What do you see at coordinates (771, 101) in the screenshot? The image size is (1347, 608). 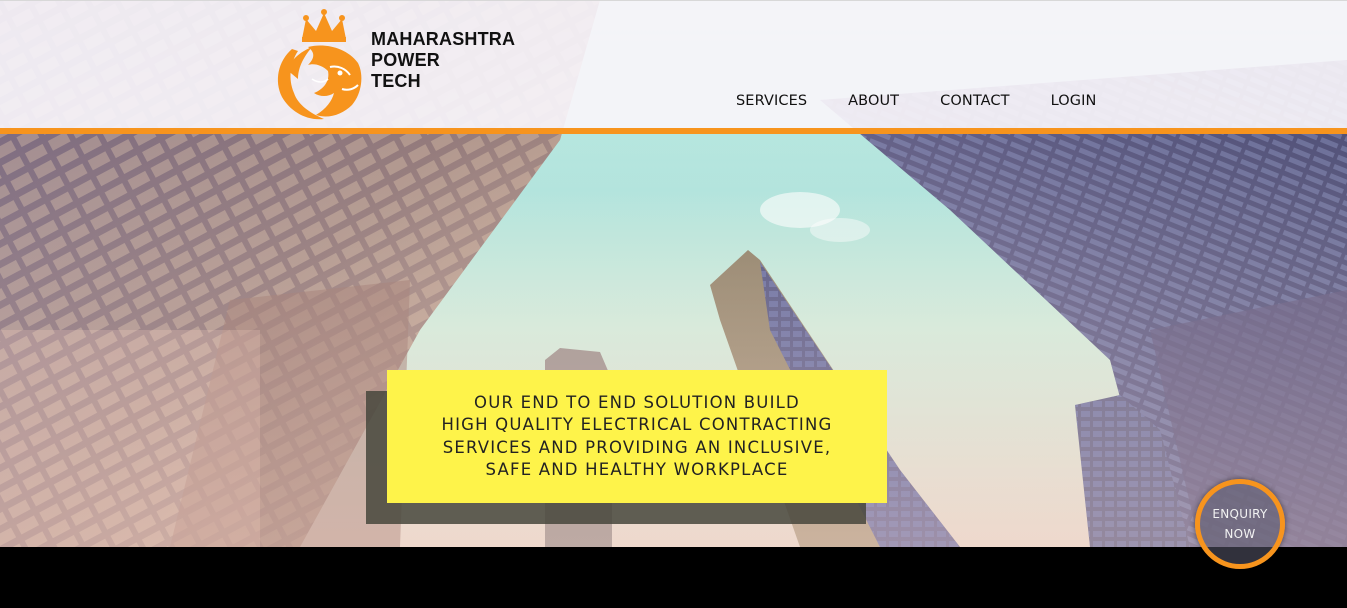 I see `nav-services: SERVICES` at bounding box center [771, 101].